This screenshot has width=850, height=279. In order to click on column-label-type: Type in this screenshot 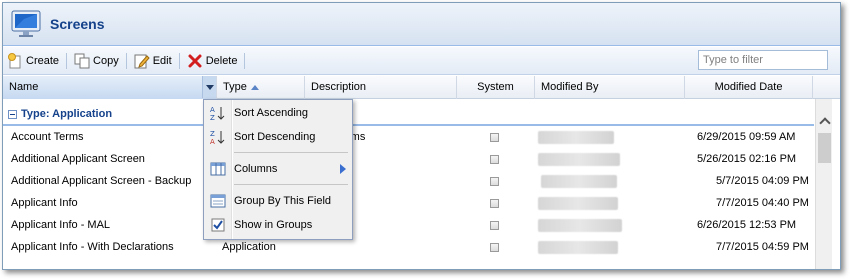, I will do `click(235, 87)`.